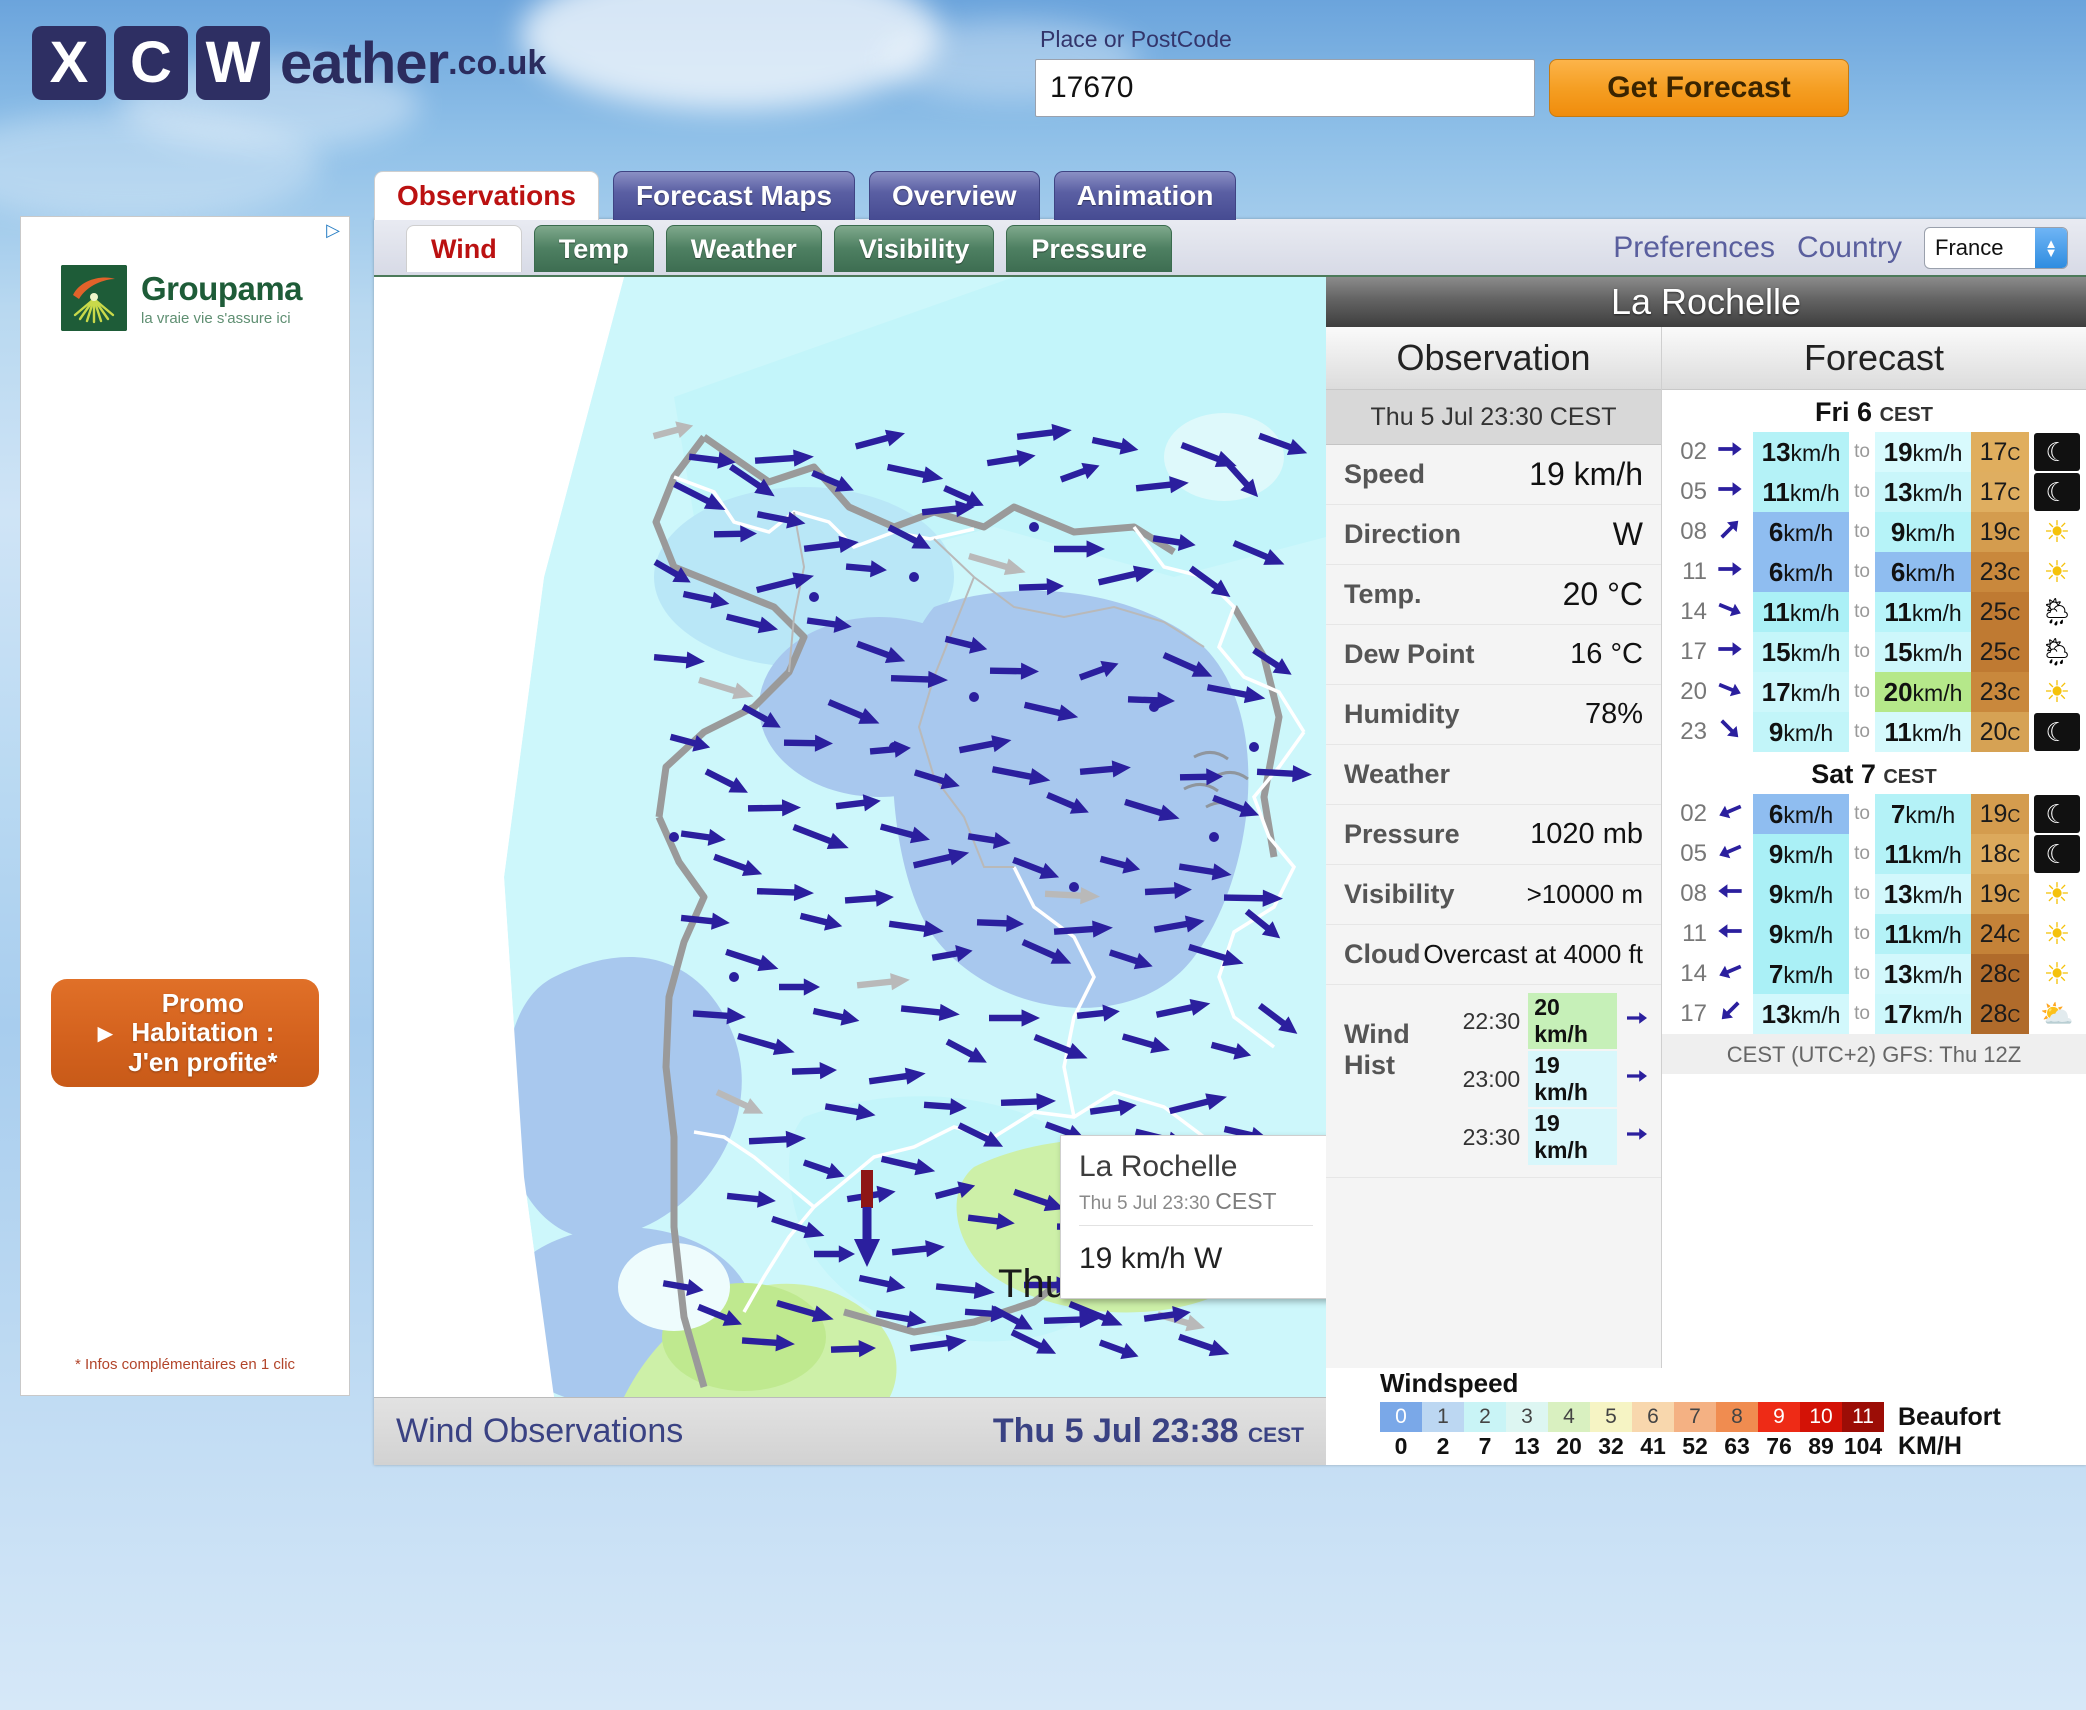  What do you see at coordinates (593, 248) in the screenshot?
I see `subtab-temp: Temp` at bounding box center [593, 248].